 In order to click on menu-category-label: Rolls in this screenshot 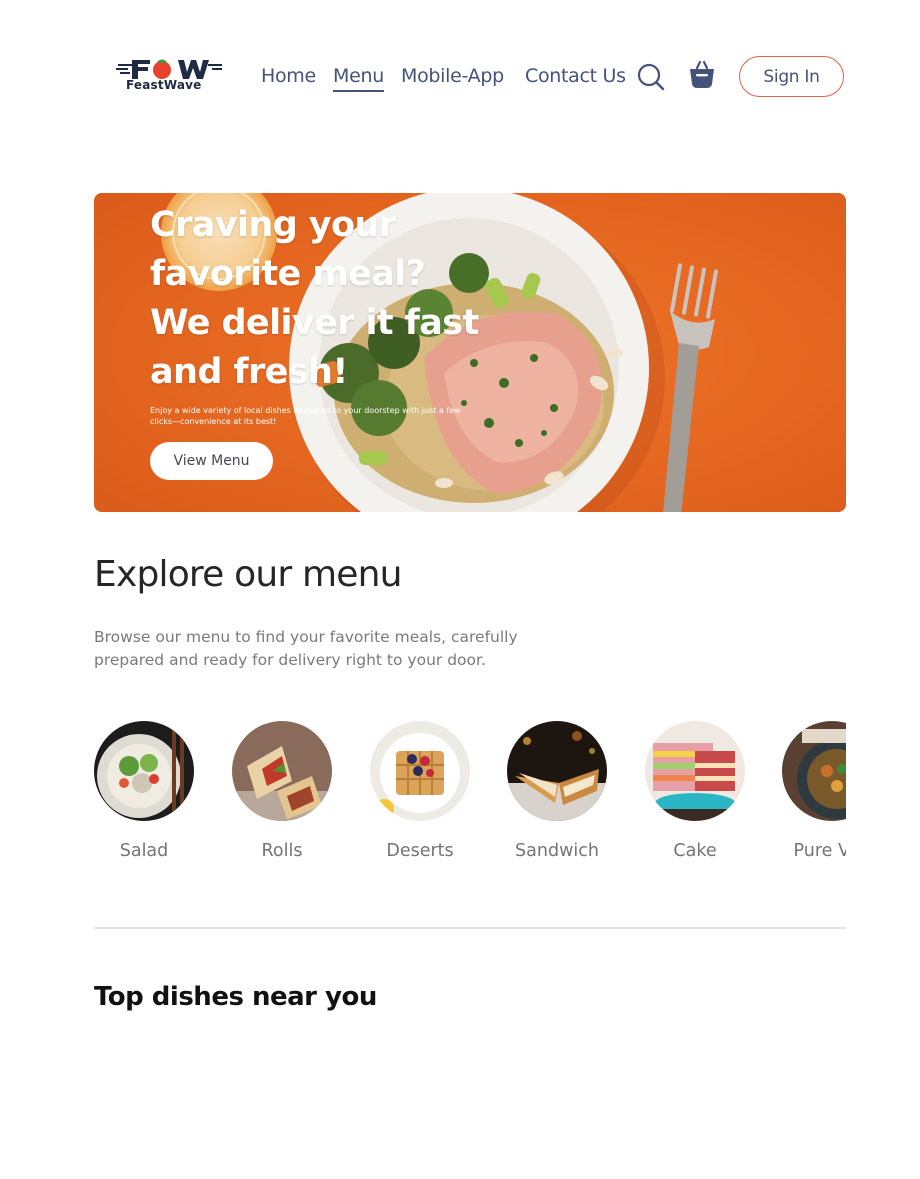, I will do `click(282, 851)`.